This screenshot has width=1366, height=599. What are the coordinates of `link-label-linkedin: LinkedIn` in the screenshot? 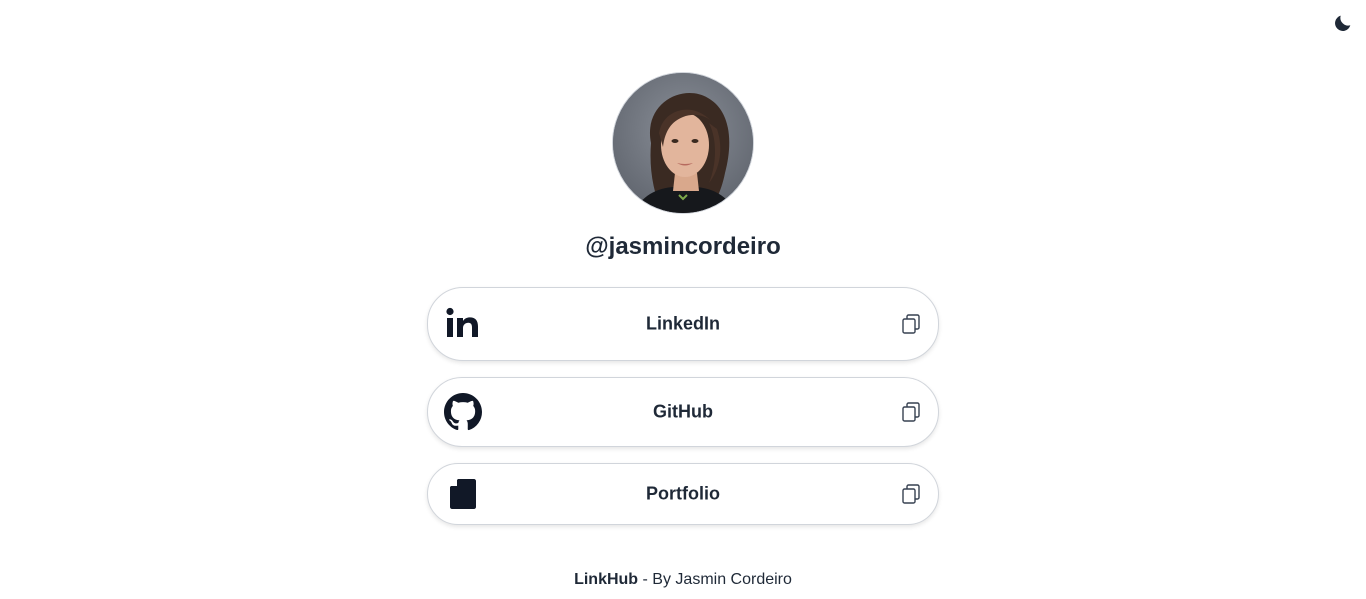 It's located at (682, 323).